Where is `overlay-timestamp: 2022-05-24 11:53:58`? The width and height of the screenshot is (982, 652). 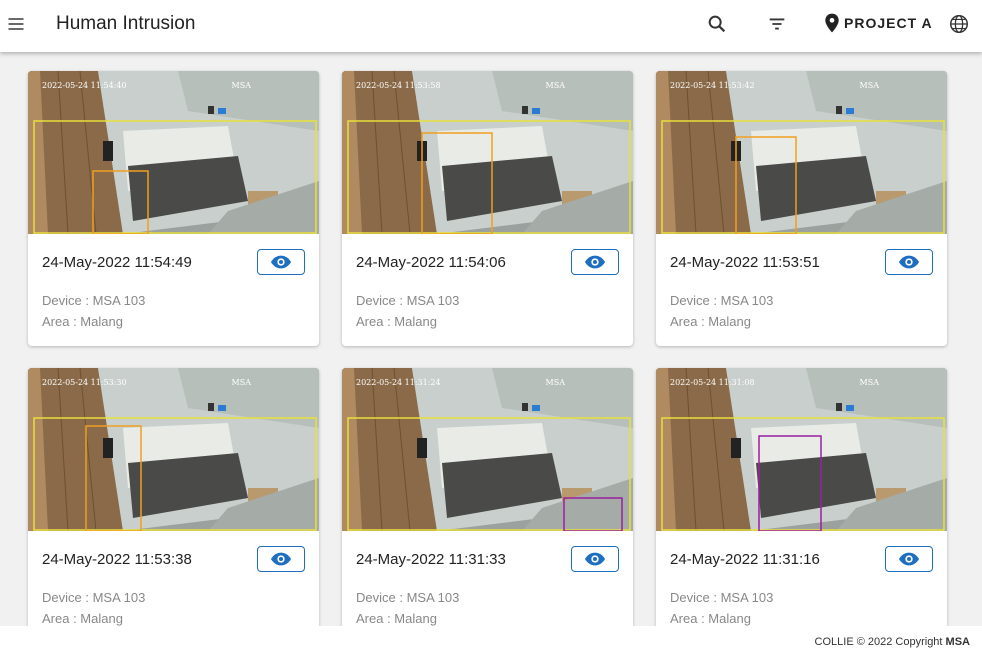 overlay-timestamp: 2022-05-24 11:53:58 is located at coordinates (398, 85).